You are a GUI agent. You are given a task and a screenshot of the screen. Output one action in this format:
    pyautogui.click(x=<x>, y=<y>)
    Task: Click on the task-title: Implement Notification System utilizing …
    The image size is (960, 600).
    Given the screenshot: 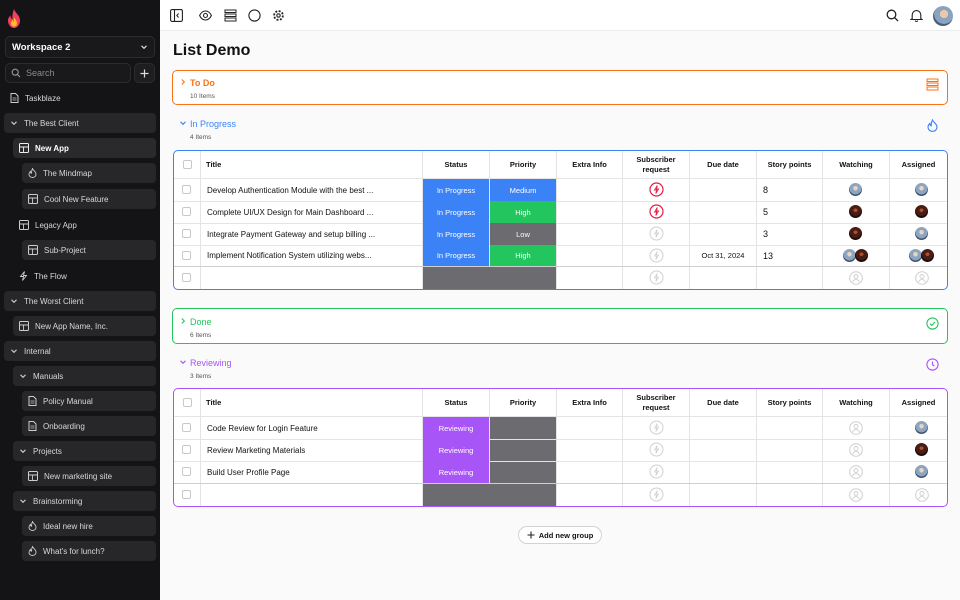 What is the action you would take?
    pyautogui.click(x=313, y=255)
    